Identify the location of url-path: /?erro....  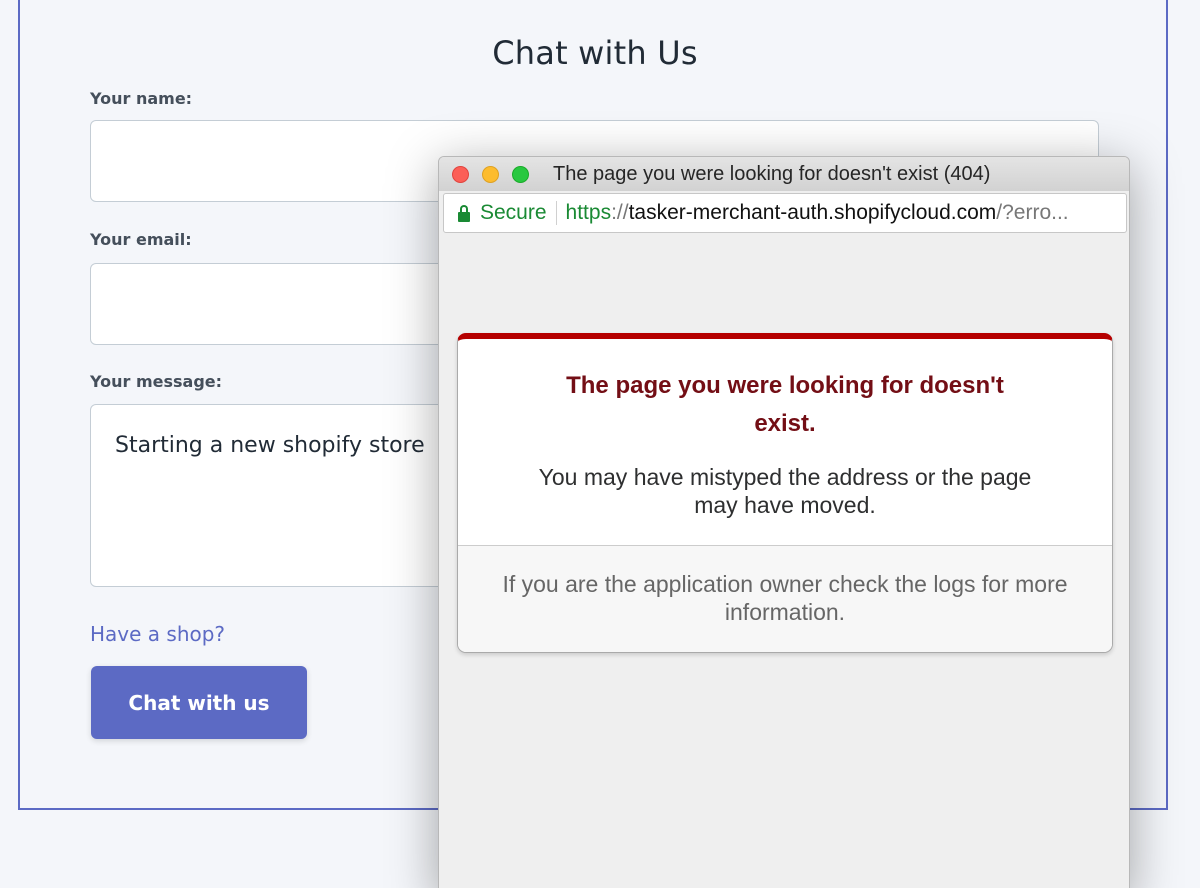
(1032, 212).